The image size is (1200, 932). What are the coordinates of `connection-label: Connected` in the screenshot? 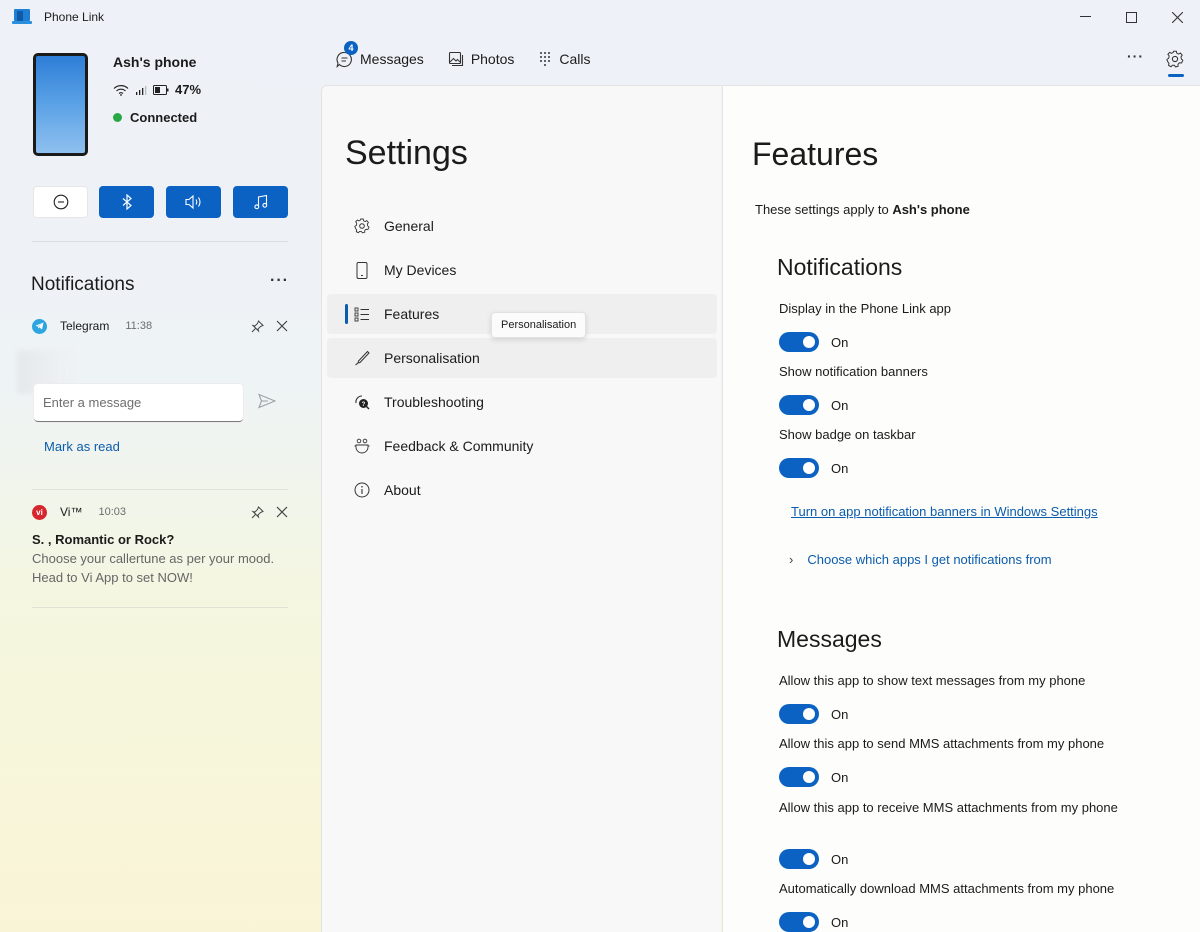 It's located at (164, 117).